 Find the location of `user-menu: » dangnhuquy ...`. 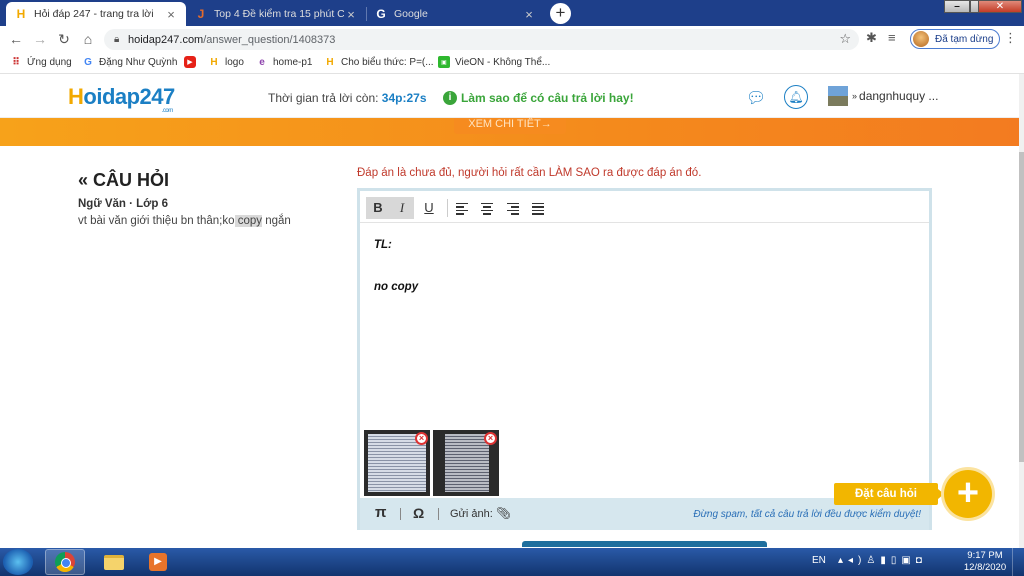

user-menu: » dangnhuquy ... is located at coordinates (883, 96).